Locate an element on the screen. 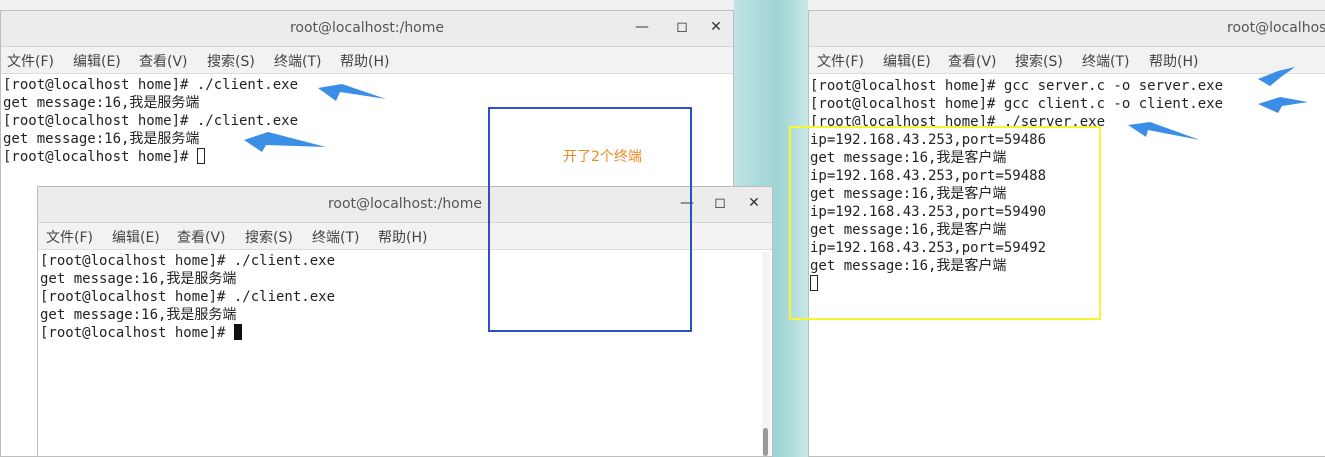 The width and height of the screenshot is (1325, 457). title-bar: root@localhost:/home is located at coordinates (1067, 29).